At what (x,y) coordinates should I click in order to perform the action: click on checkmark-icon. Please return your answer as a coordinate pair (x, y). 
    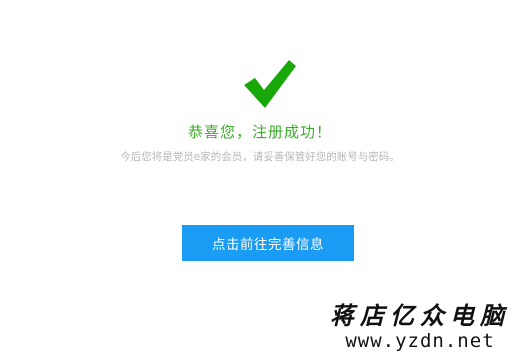
    Looking at the image, I should click on (270, 84).